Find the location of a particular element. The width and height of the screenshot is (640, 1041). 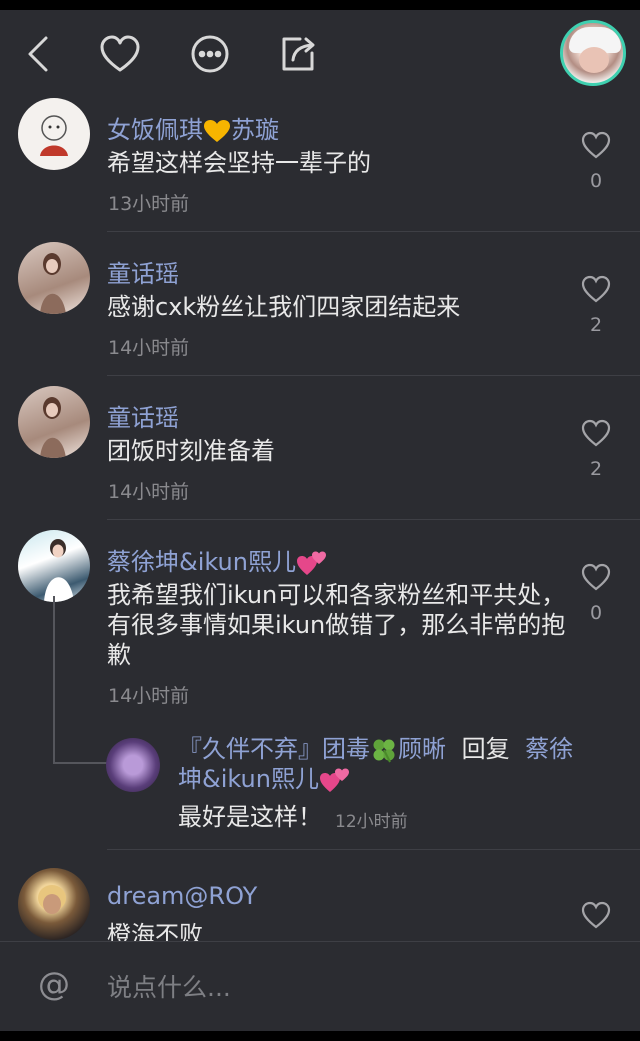

more-dots-icon is located at coordinates (210, 54).